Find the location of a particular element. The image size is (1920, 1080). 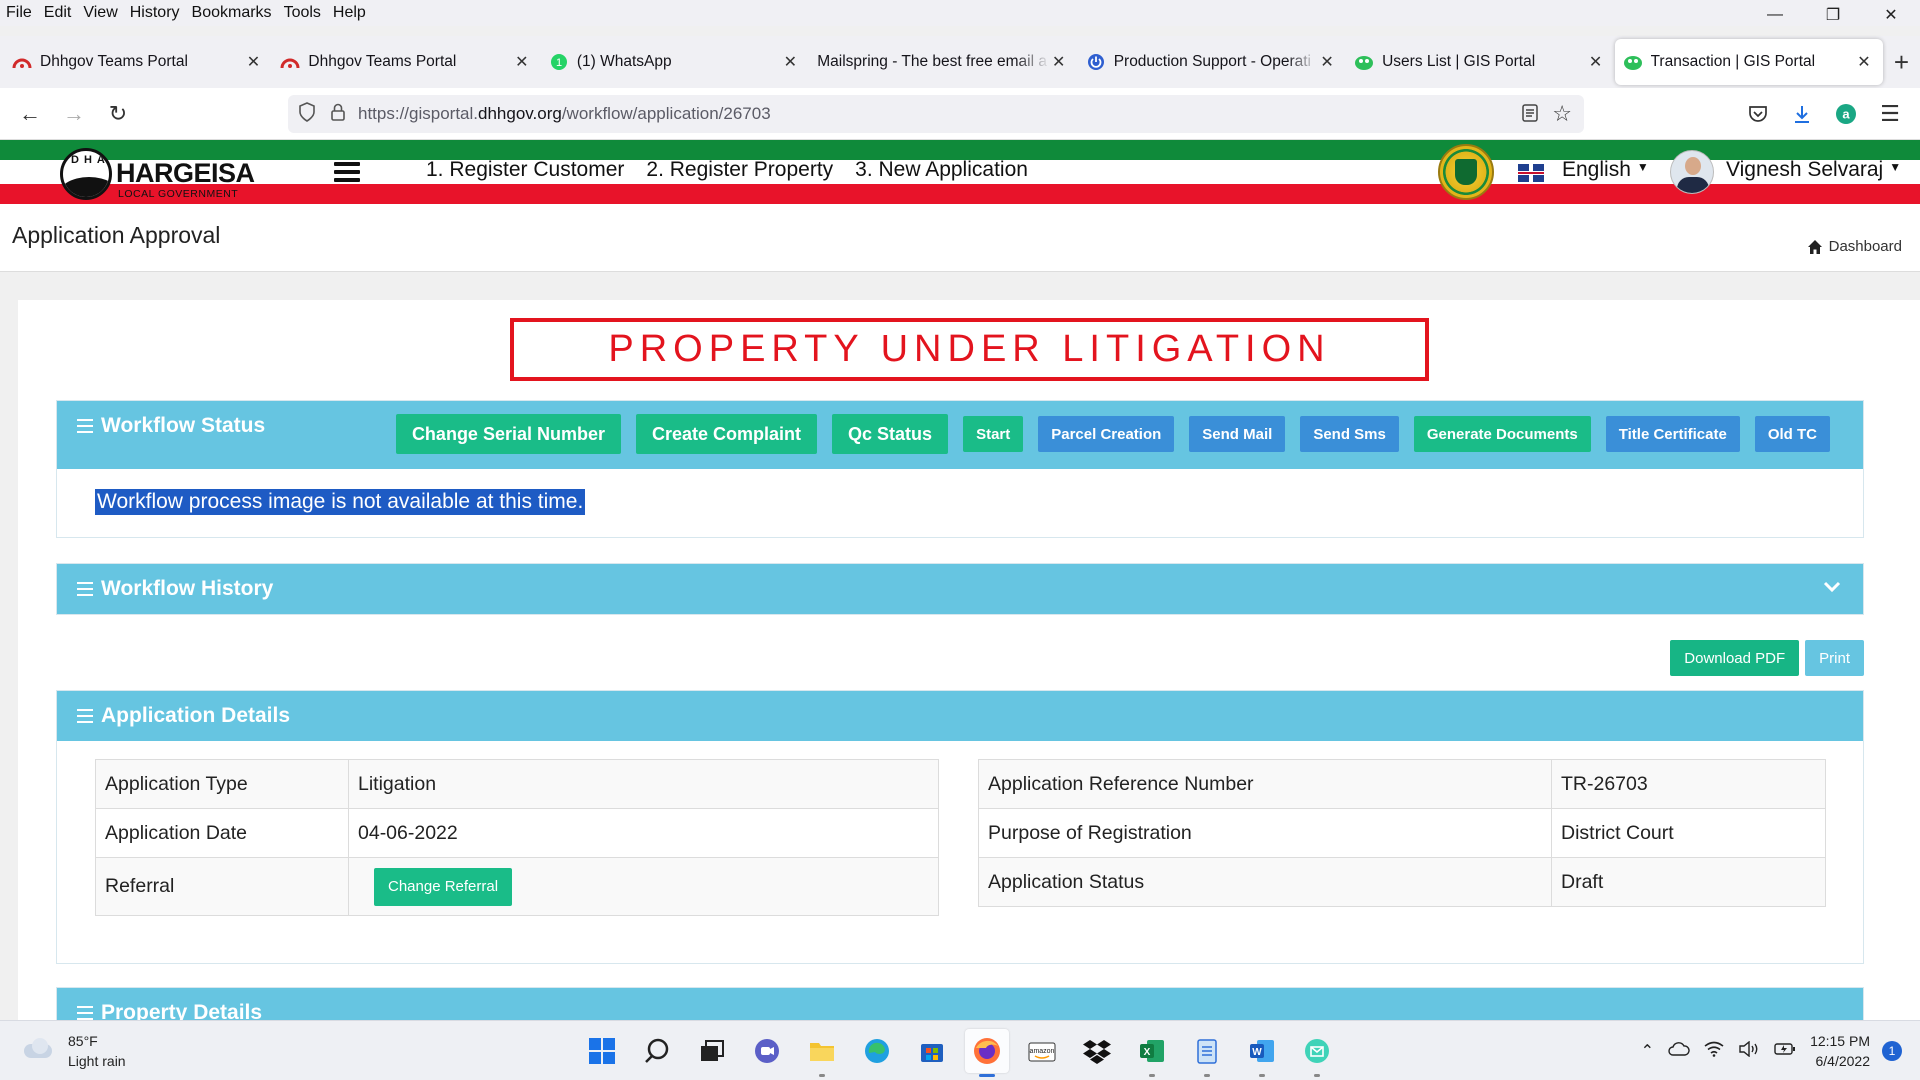

amazon-assistant-icon: a is located at coordinates (1846, 114).